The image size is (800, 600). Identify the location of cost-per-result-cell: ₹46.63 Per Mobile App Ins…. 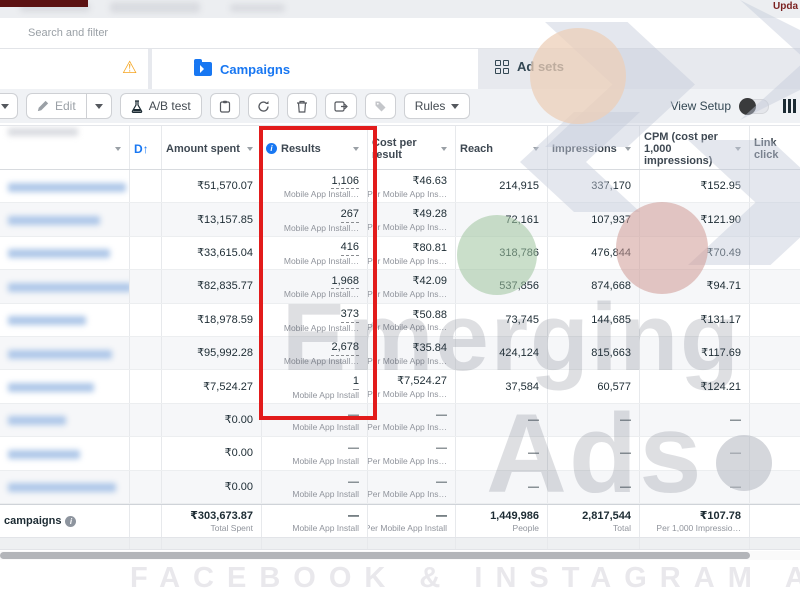
(412, 186).